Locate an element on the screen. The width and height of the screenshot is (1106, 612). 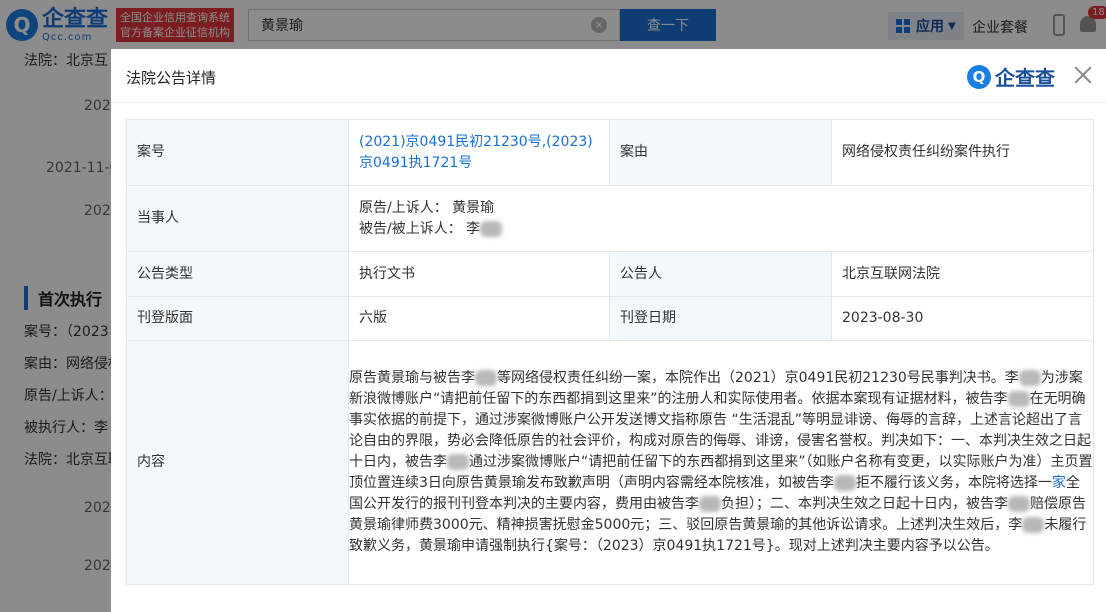
defendant-text: 被告/被上诉人： 李 is located at coordinates (420, 228).